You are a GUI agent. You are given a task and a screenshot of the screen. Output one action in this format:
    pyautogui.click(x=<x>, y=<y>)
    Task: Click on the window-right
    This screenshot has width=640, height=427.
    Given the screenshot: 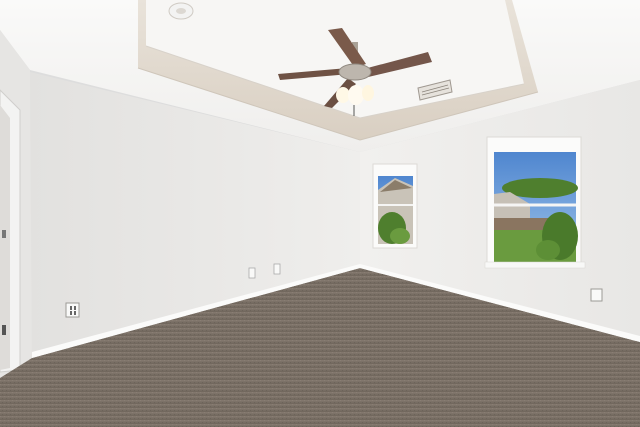 What is the action you would take?
    pyautogui.click(x=535, y=202)
    